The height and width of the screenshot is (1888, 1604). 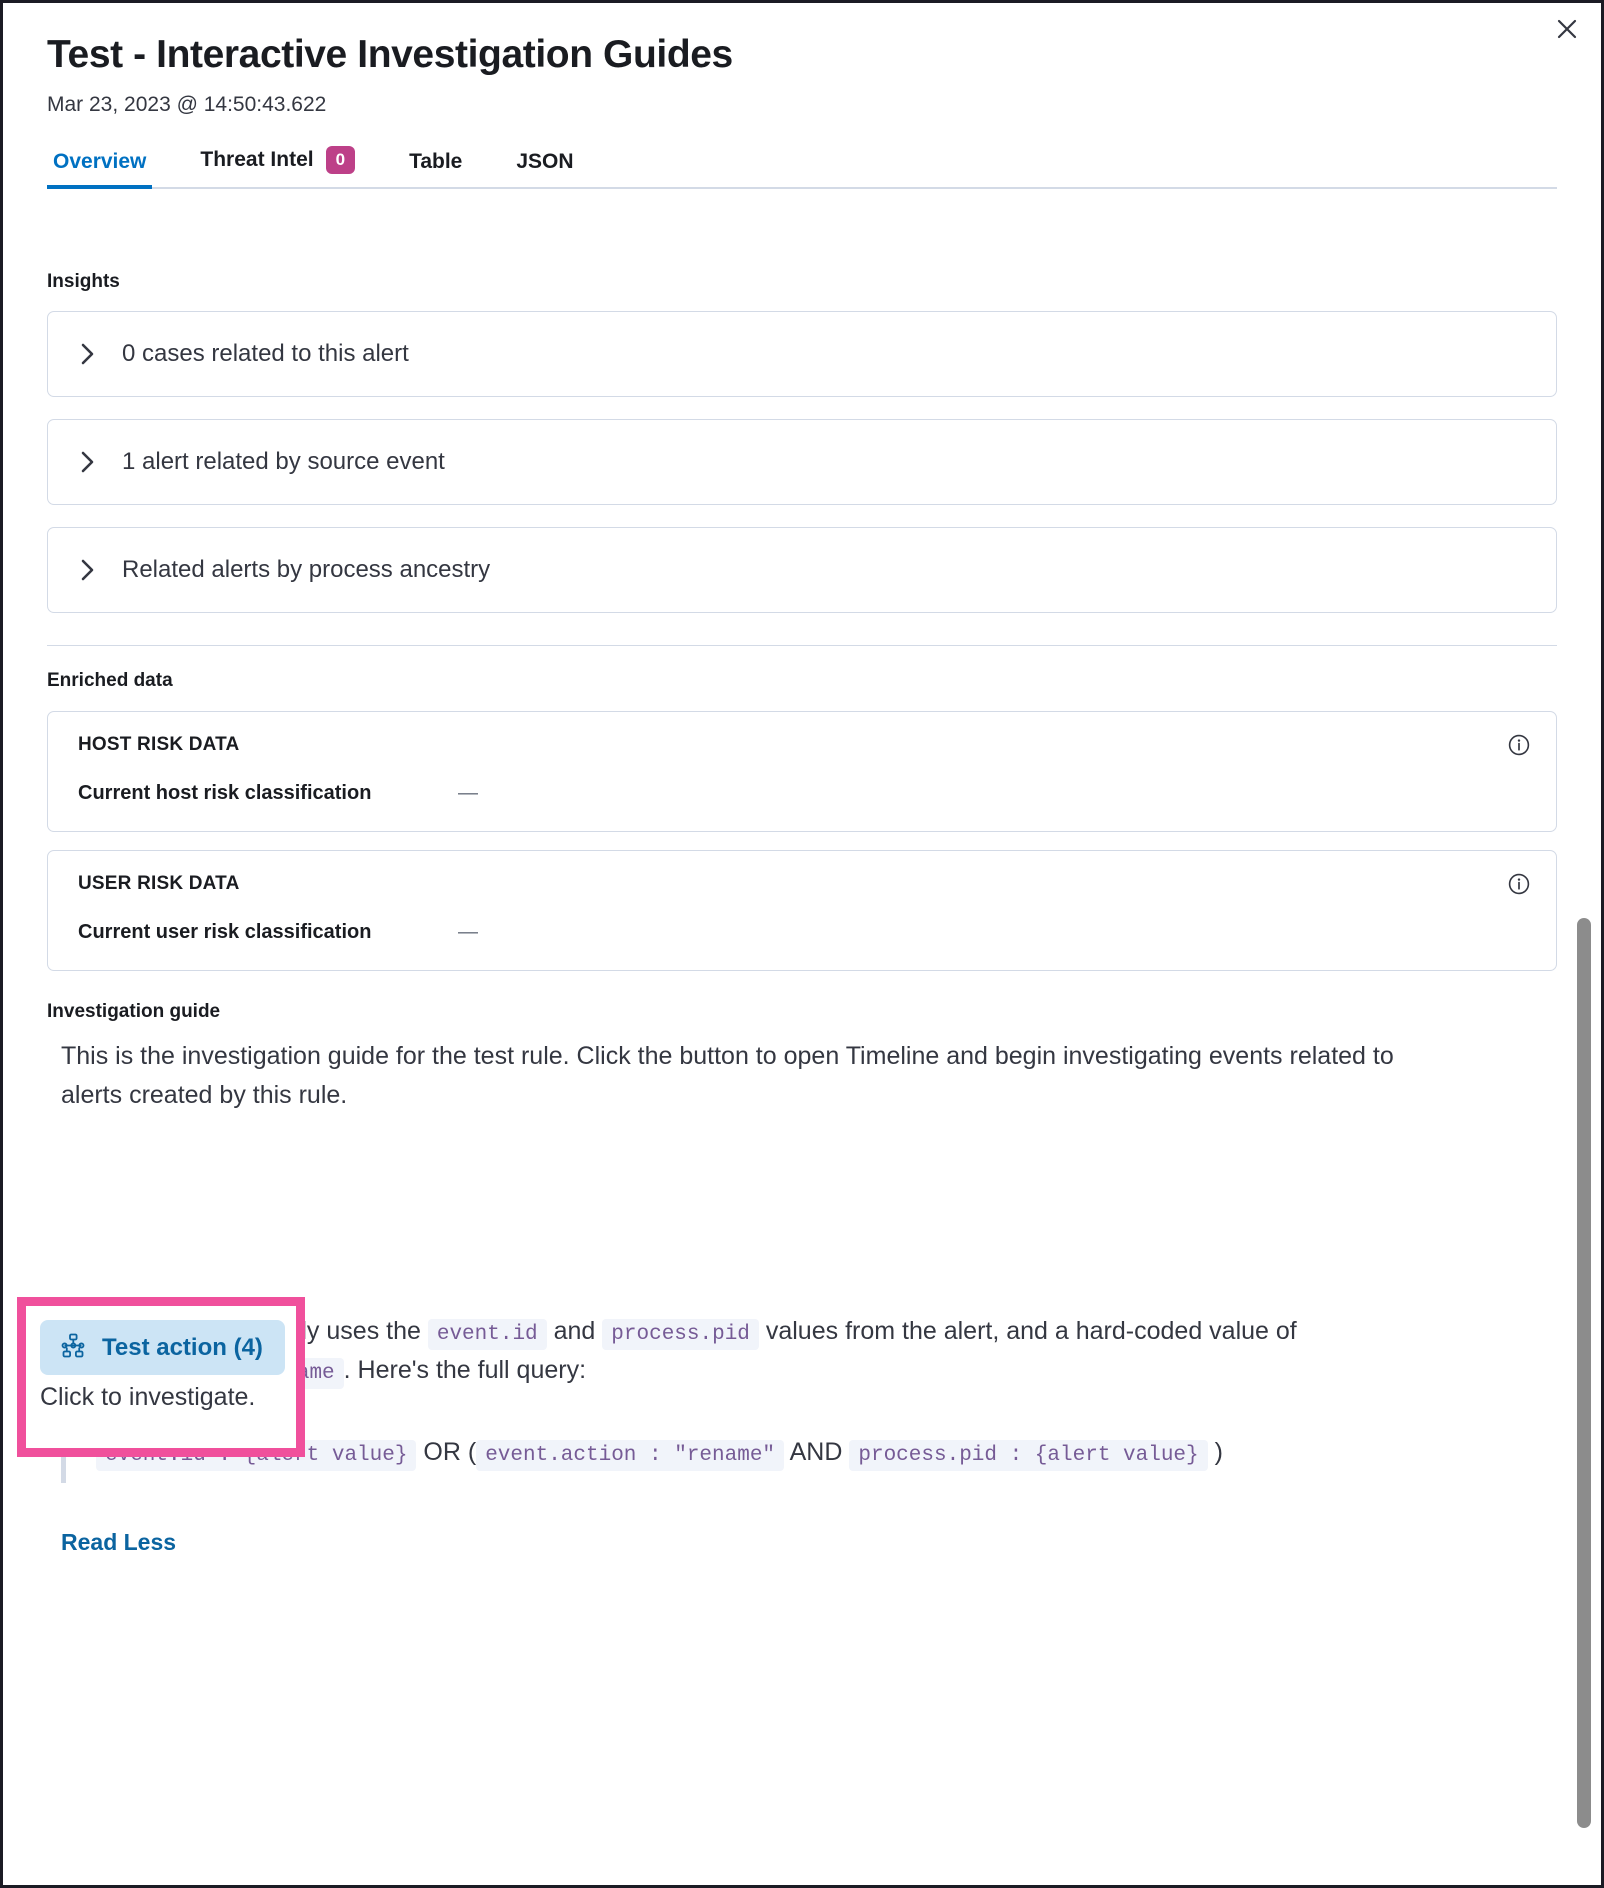 I want to click on action-block-spacer, so click(x=809, y=1214).